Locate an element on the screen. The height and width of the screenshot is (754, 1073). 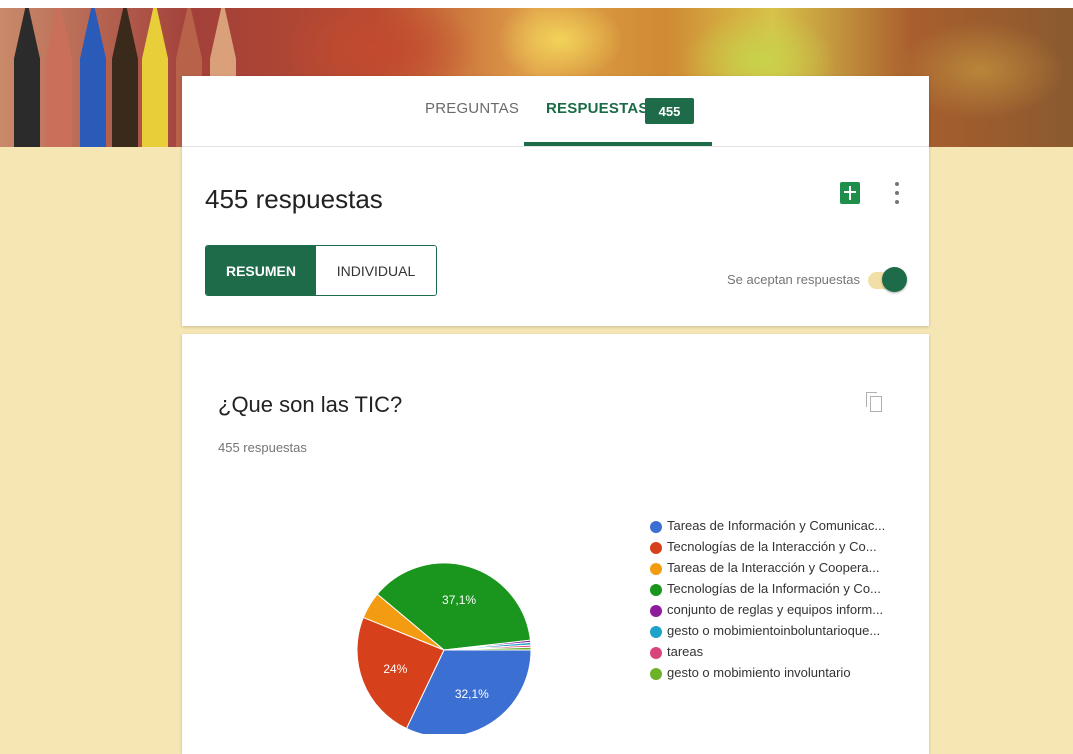
accepting-responses-toggle is located at coordinates (887, 280).